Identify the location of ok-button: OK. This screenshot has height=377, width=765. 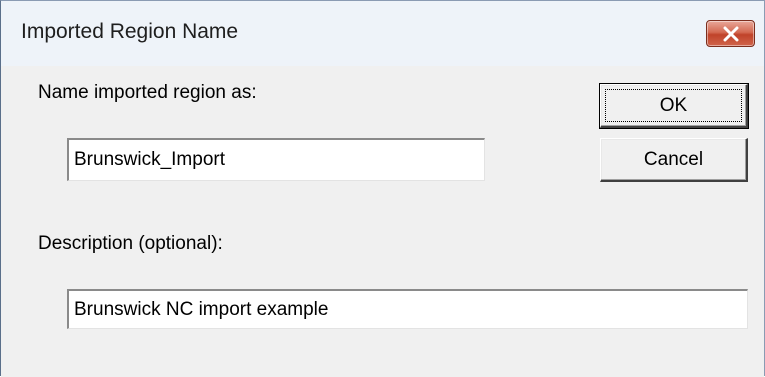
(674, 106).